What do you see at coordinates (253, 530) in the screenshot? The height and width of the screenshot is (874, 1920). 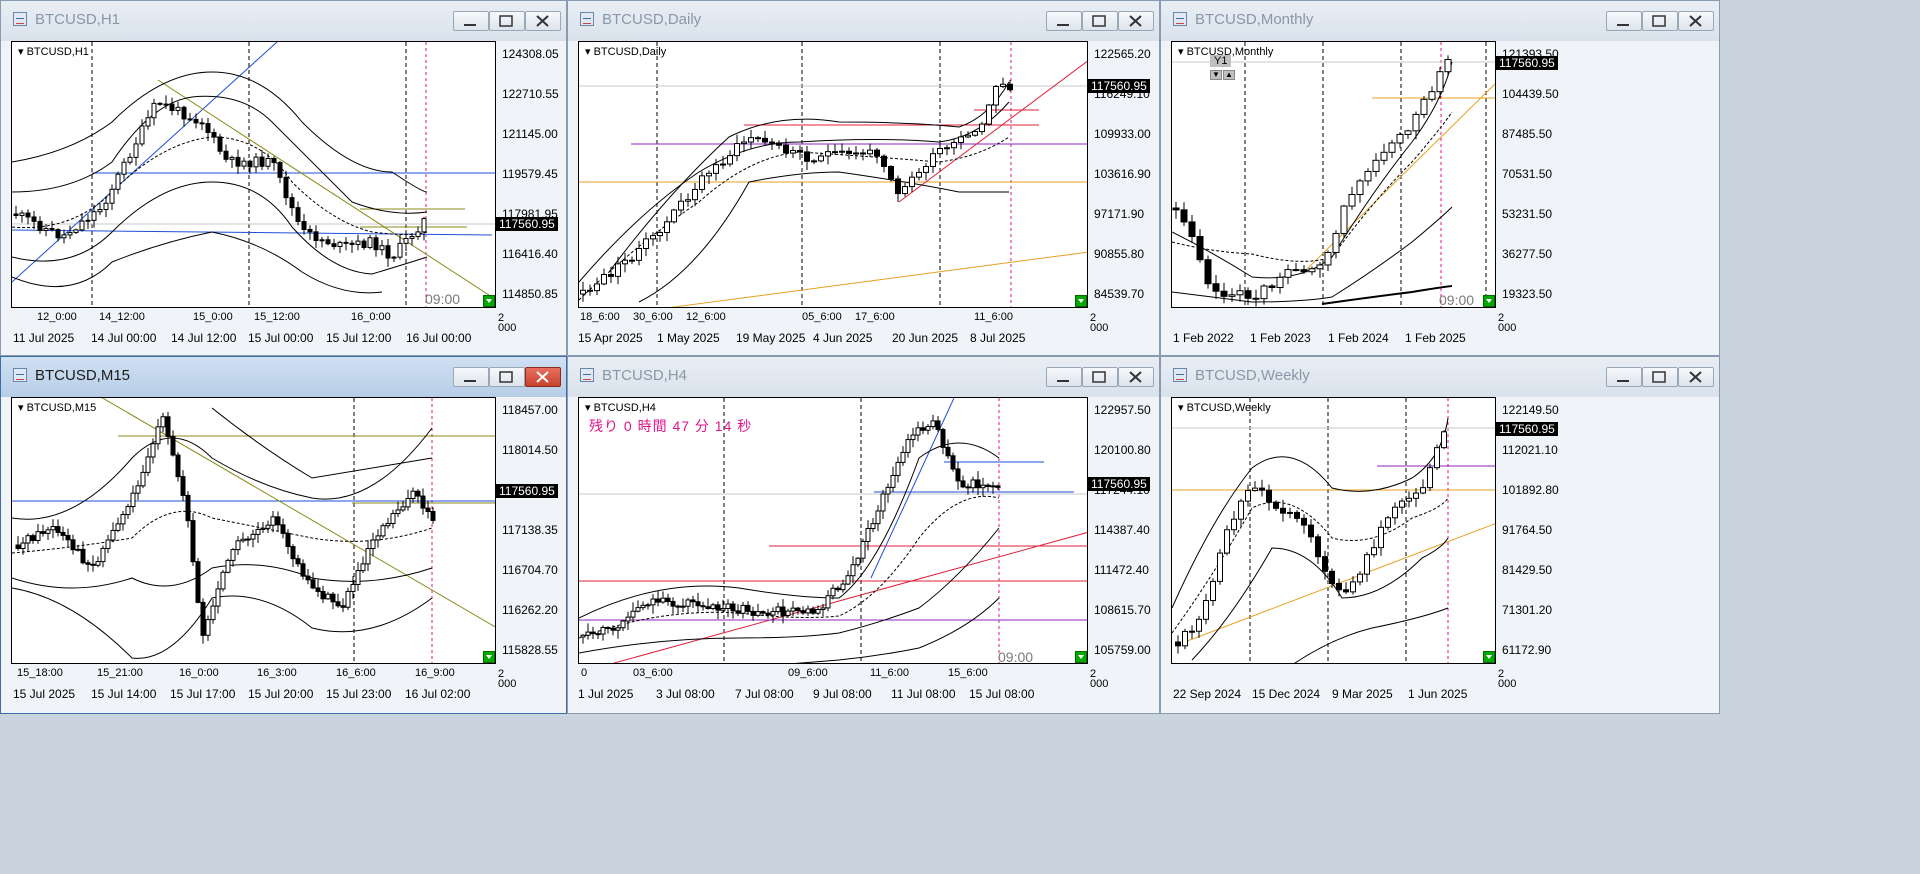 I see `chart-plot-area: ▾ BTCUSD,M15` at bounding box center [253, 530].